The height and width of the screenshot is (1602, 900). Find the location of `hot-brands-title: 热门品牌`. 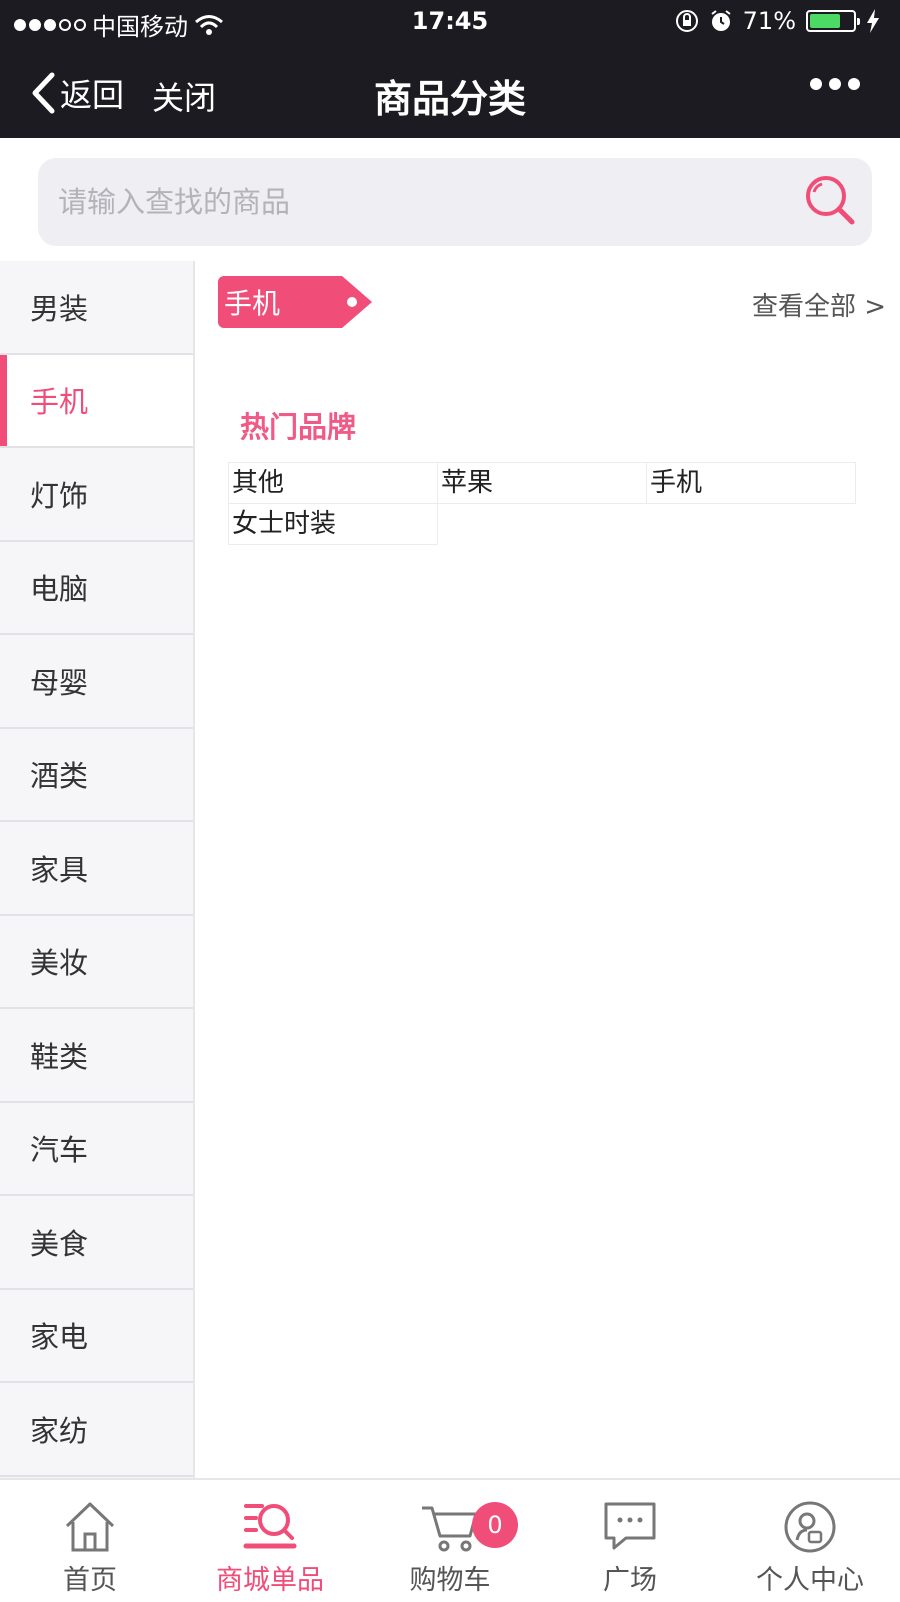

hot-brands-title: 热门品牌 is located at coordinates (298, 427).